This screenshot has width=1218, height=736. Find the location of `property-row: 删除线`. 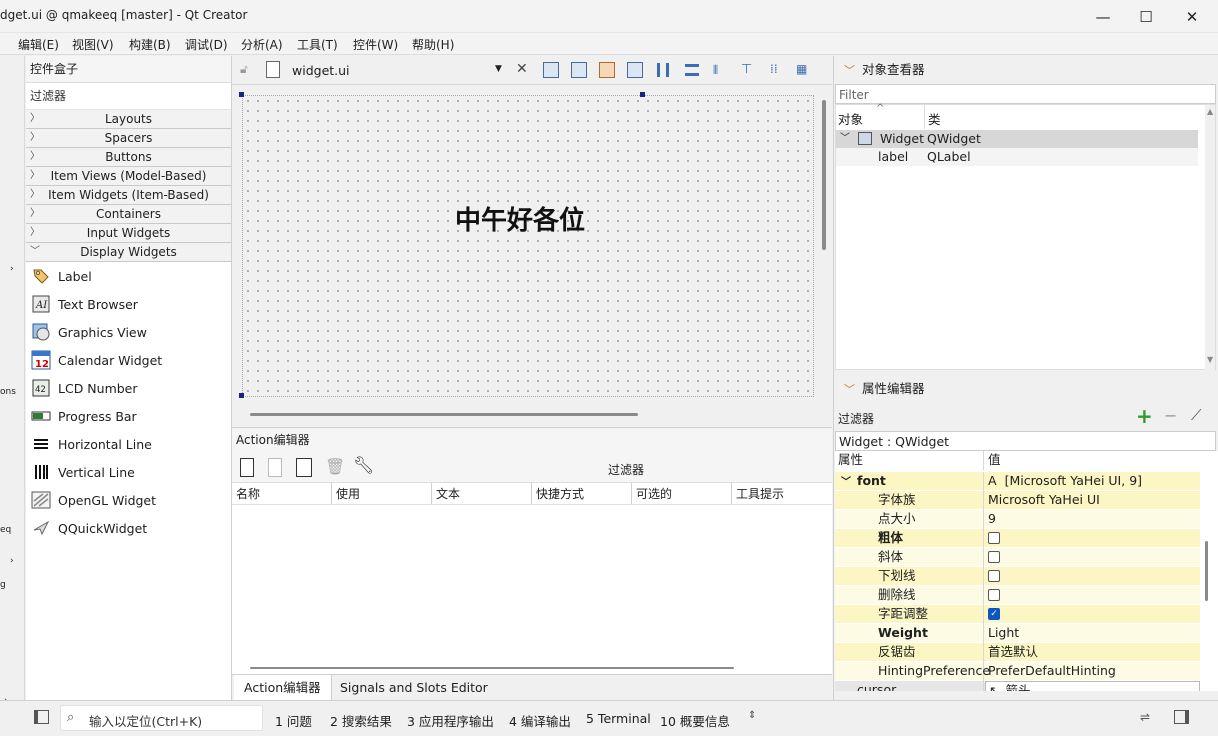

property-row: 删除线 is located at coordinates (1017, 595).